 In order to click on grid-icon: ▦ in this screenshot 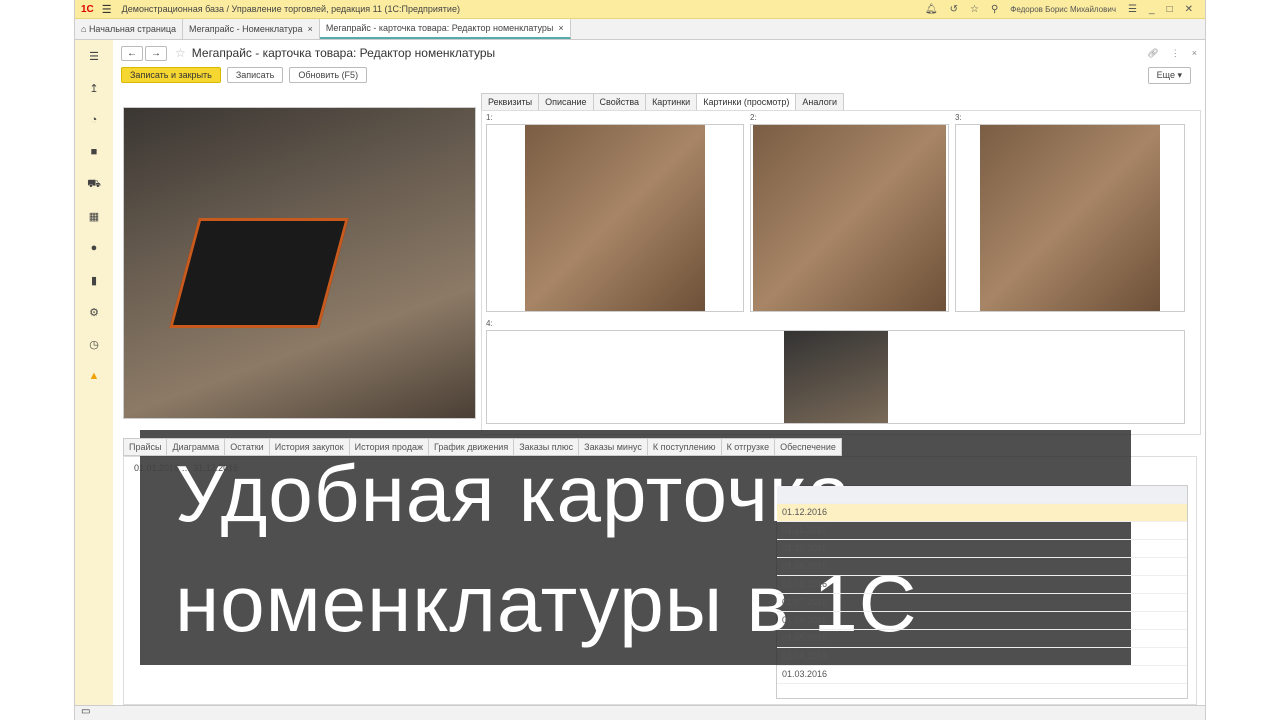, I will do `click(94, 226)`.